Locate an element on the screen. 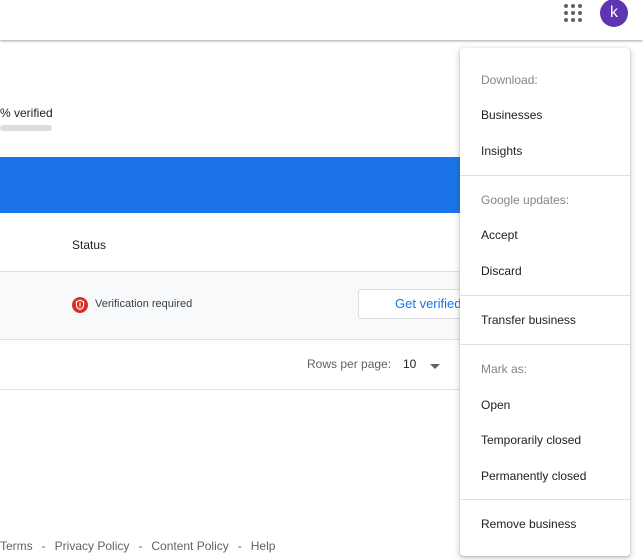 The image size is (643, 560). footer-links: Terms - Privacy Policy - Content Policy - Help is located at coordinates (137, 546).